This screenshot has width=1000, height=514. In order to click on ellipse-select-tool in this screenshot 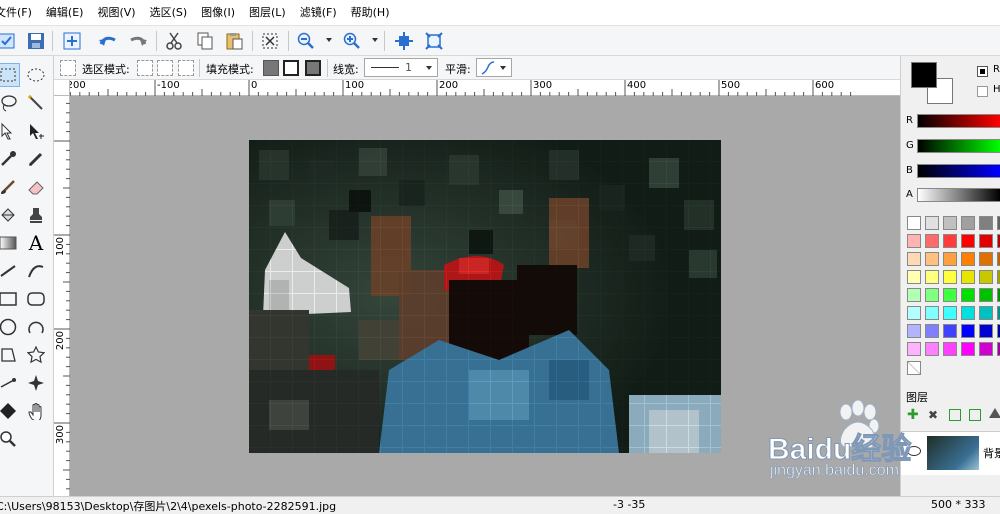, I will do `click(36, 75)`.